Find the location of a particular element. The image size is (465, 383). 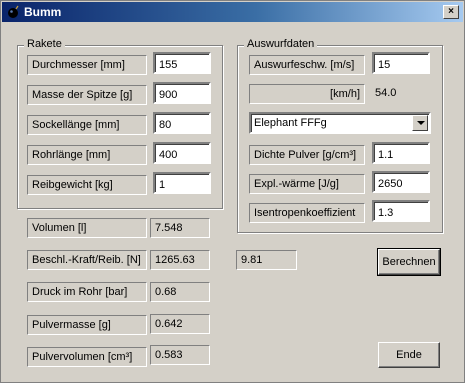

durchmesser-label: Durchmesser [mm] is located at coordinates (87, 65).